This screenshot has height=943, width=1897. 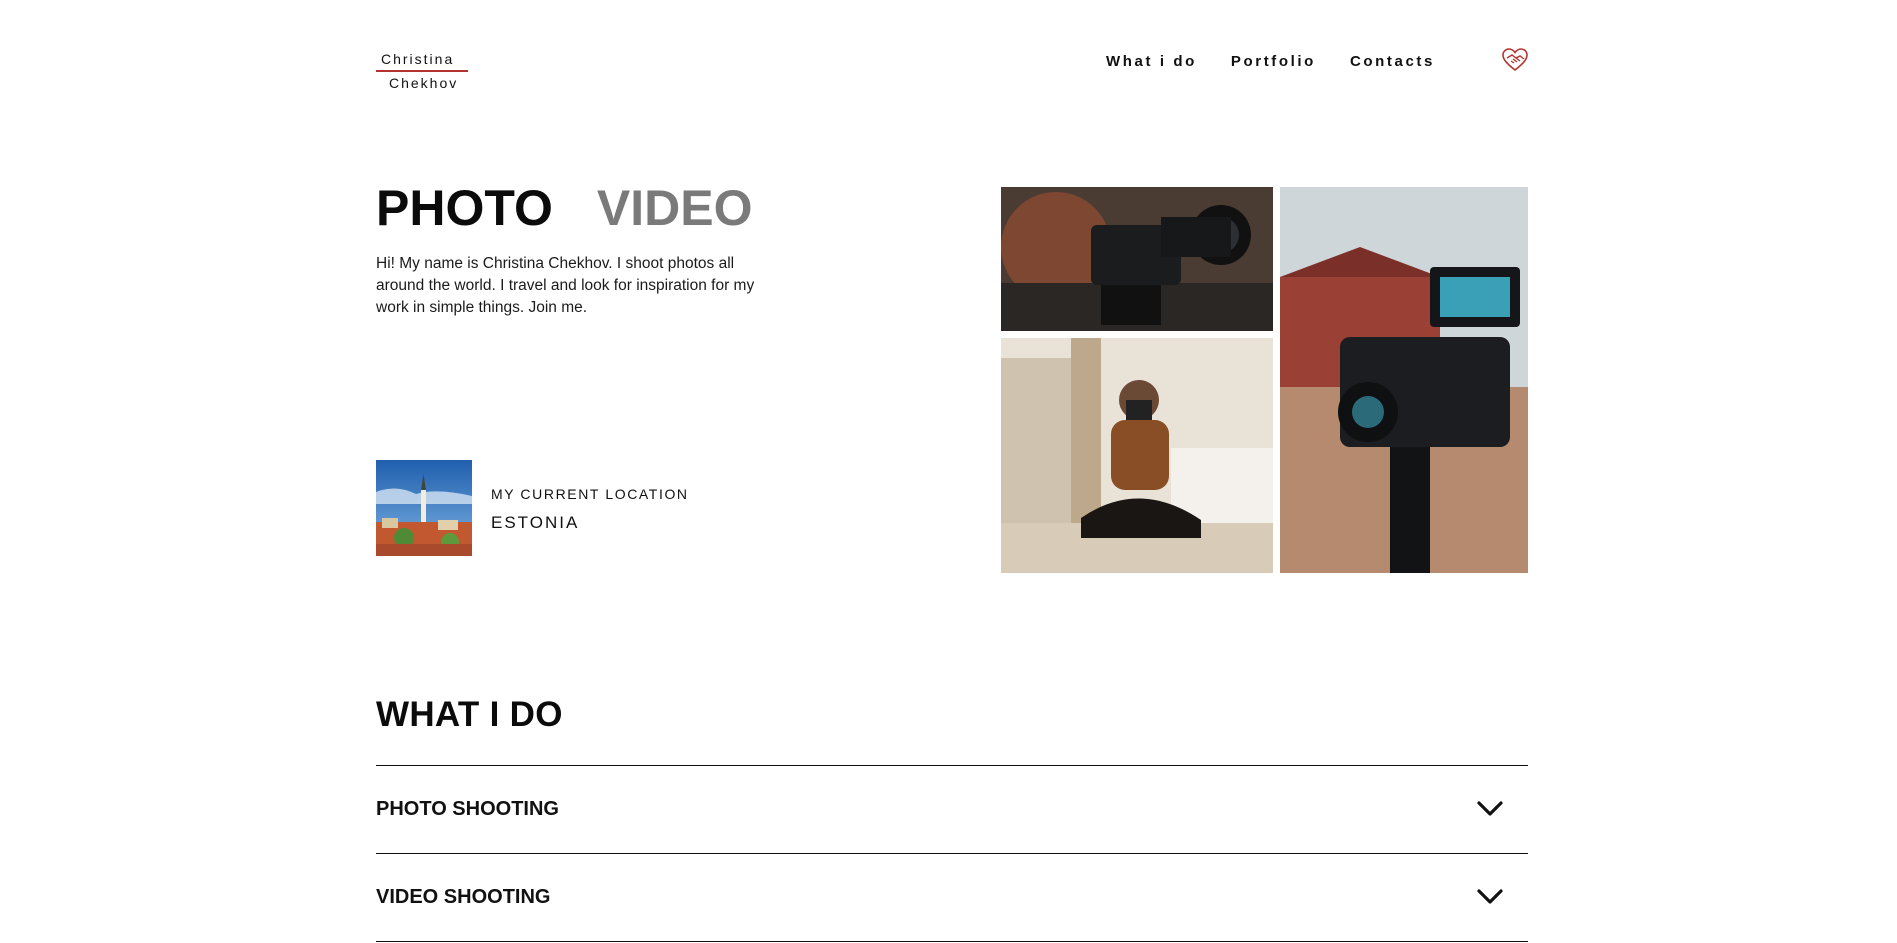 I want to click on photo-camera-gimbal, so click(x=1137, y=259).